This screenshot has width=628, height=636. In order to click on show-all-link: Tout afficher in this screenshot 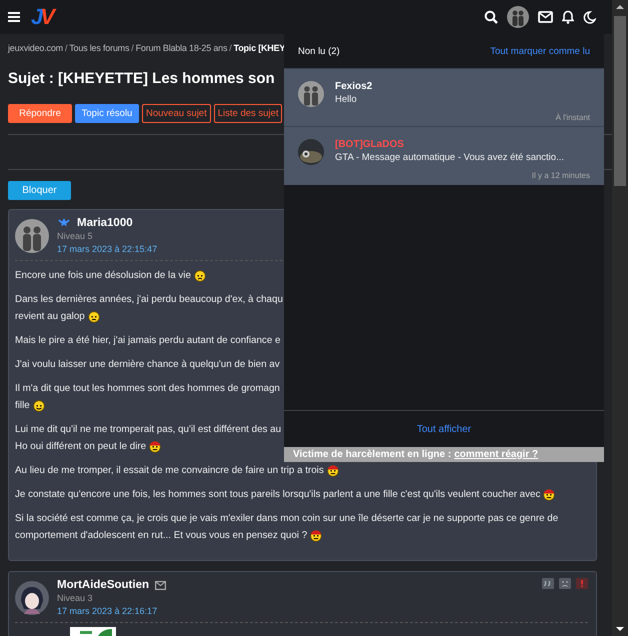, I will do `click(444, 429)`.